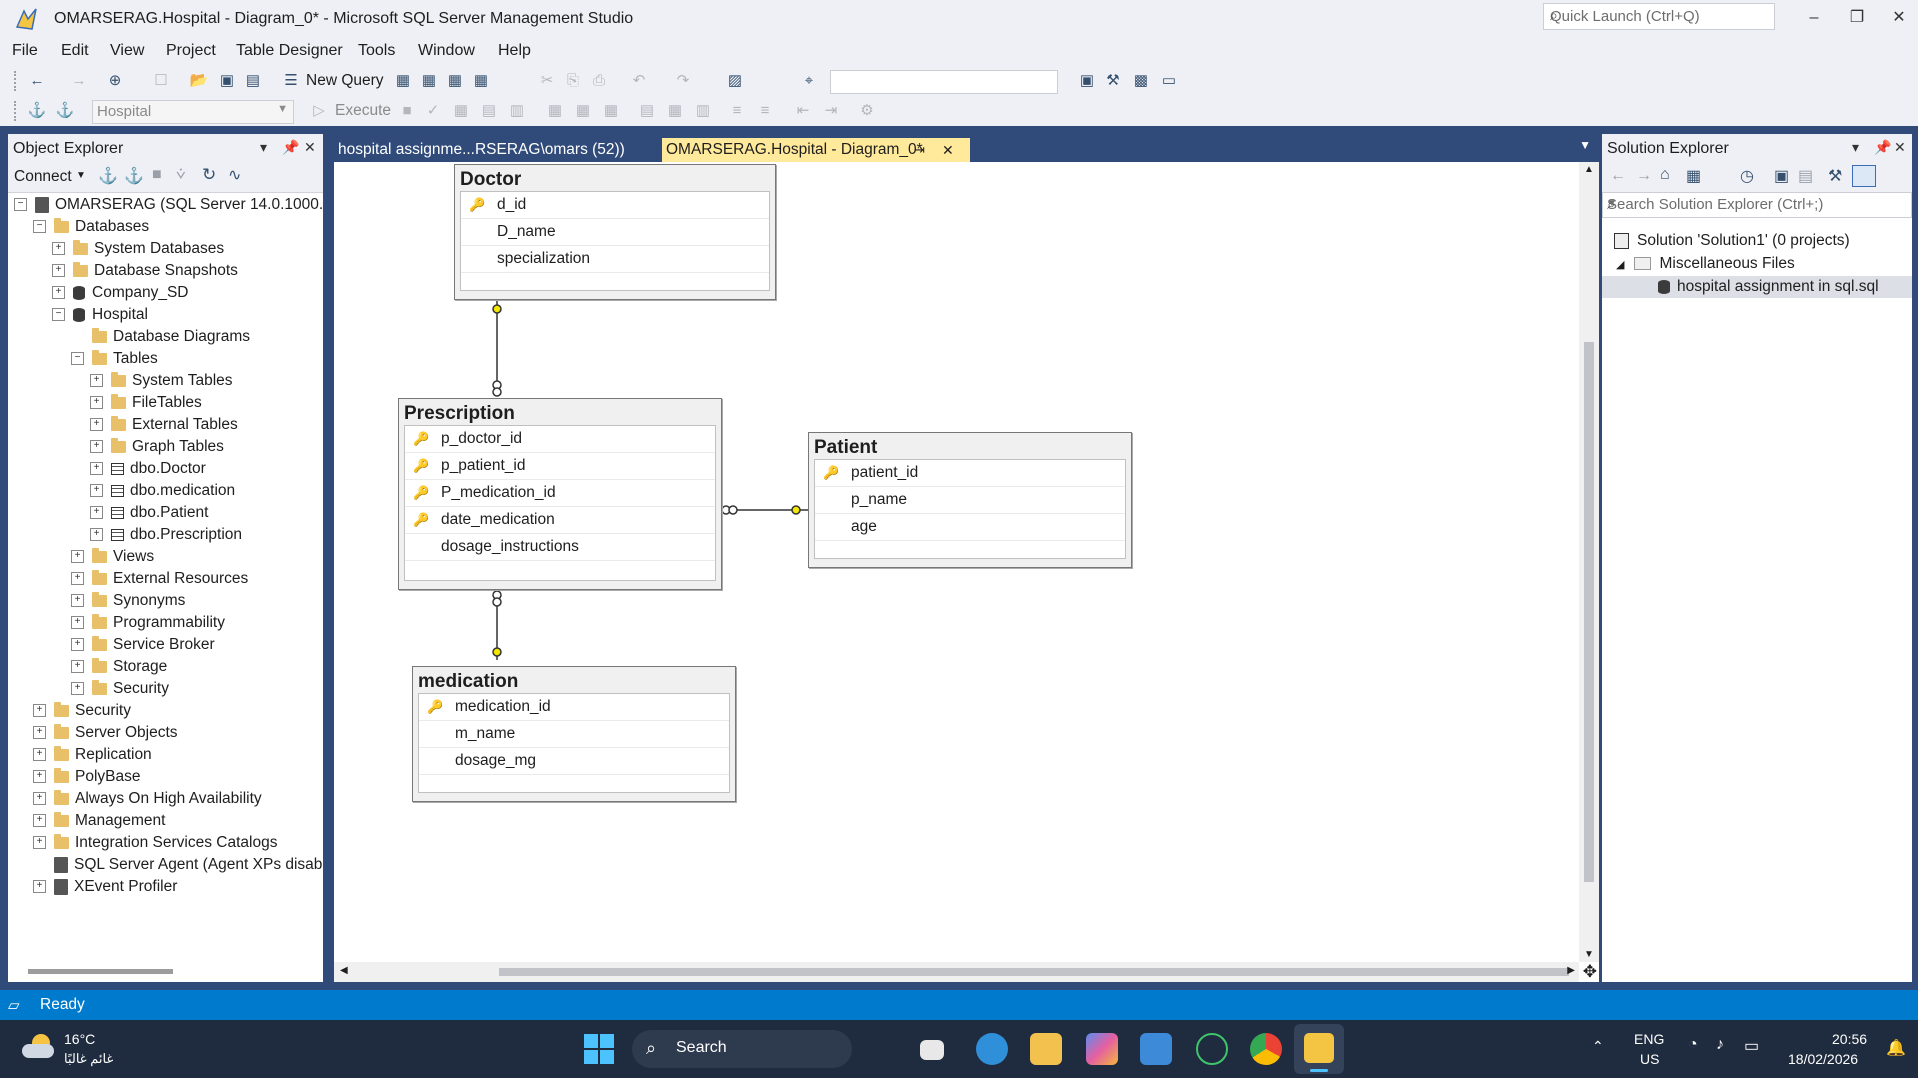  What do you see at coordinates (1046, 1049) in the screenshot?
I see `file-explorer-icon` at bounding box center [1046, 1049].